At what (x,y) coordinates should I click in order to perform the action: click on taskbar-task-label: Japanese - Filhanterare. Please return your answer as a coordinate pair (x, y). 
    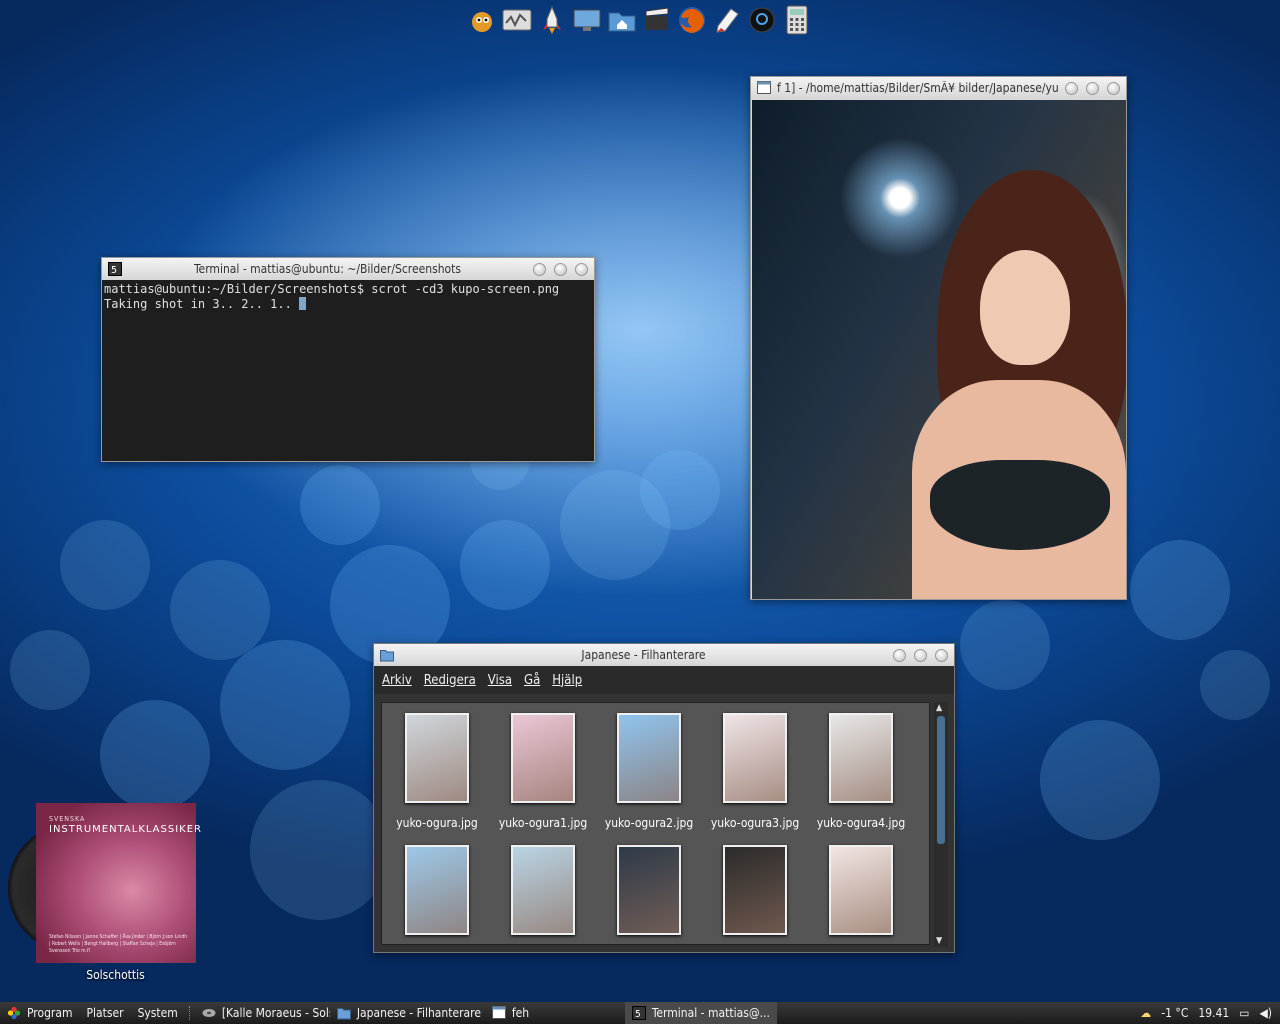
    Looking at the image, I should click on (418, 1013).